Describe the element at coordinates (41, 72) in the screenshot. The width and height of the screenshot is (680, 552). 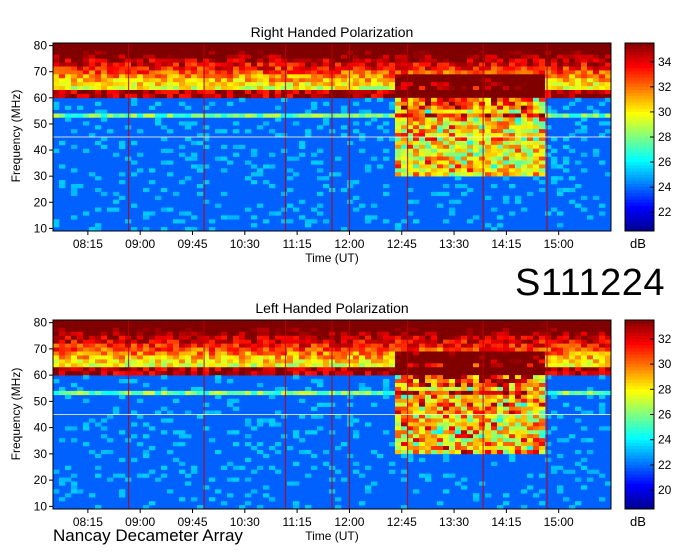
I see `y-tick-label: 70` at that location.